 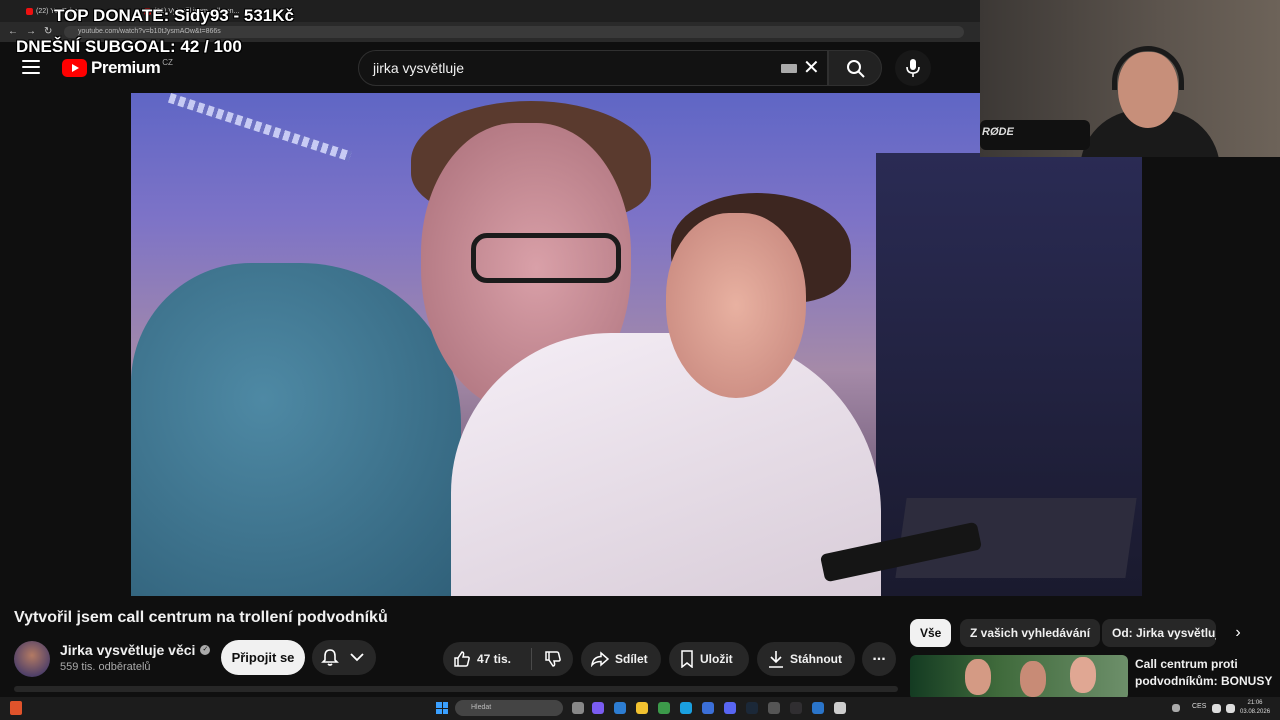 What do you see at coordinates (330, 657) in the screenshot?
I see `bell-icon` at bounding box center [330, 657].